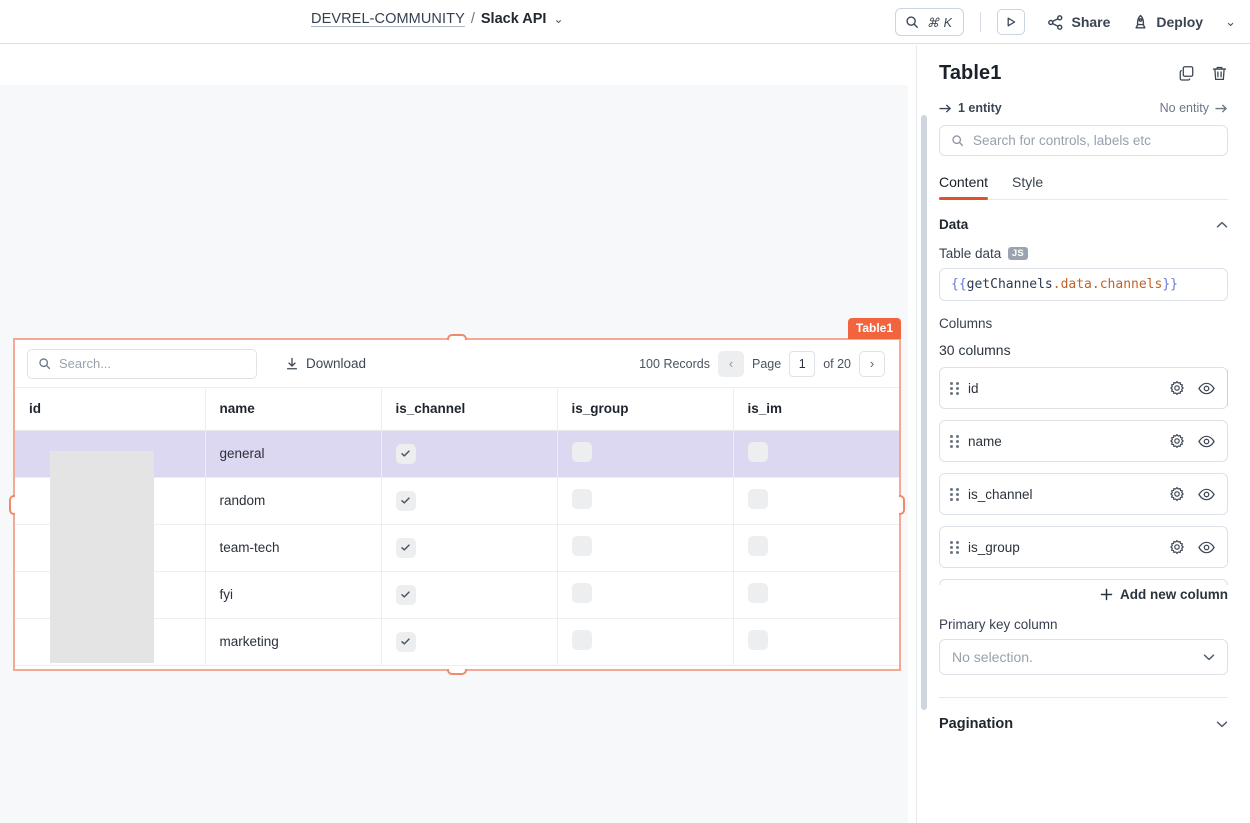  I want to click on add-new-column-label: Add new column, so click(1174, 594).